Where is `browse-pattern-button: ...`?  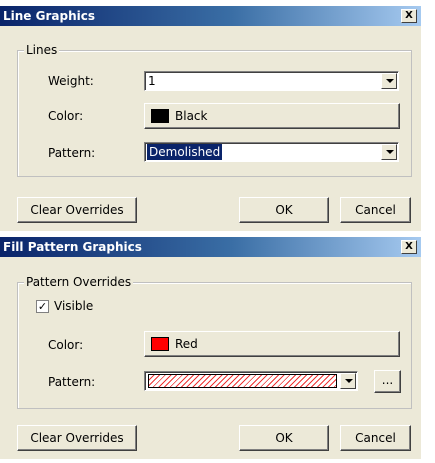
browse-pattern-button: ... is located at coordinates (387, 381).